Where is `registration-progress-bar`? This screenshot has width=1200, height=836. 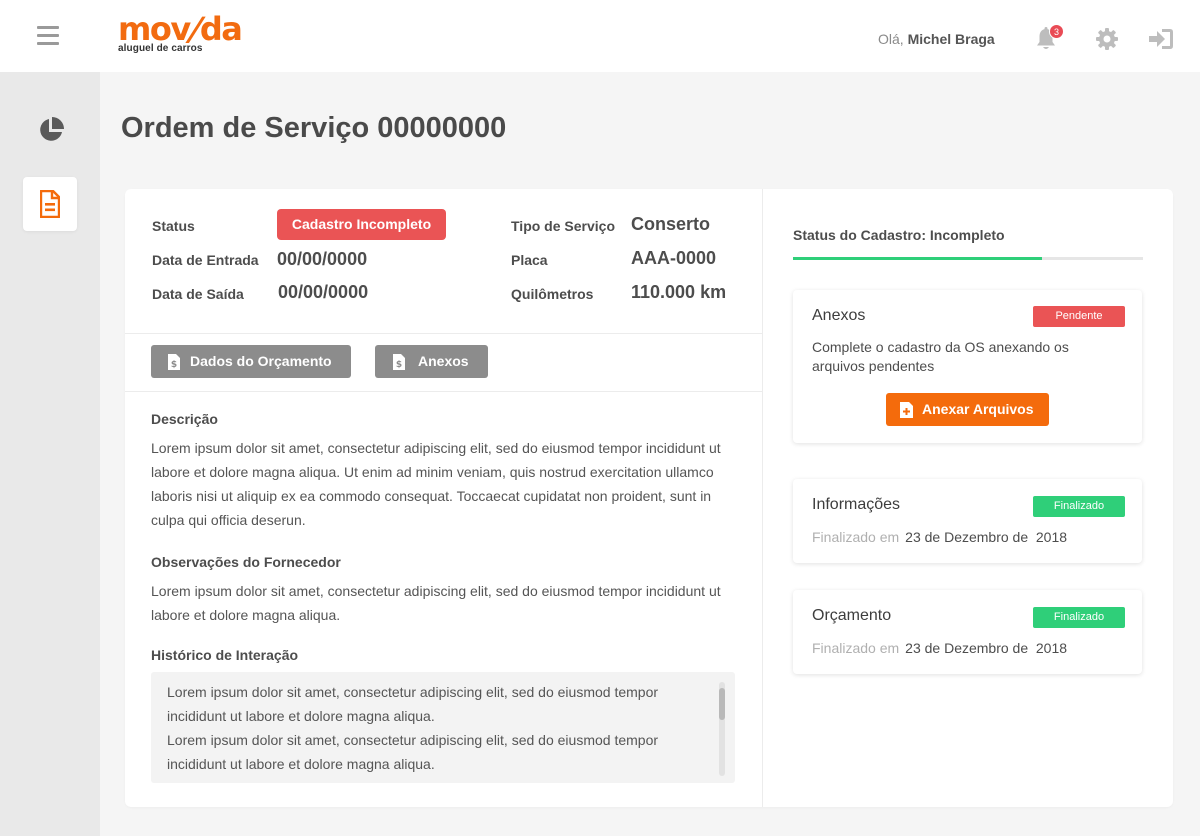 registration-progress-bar is located at coordinates (968, 258).